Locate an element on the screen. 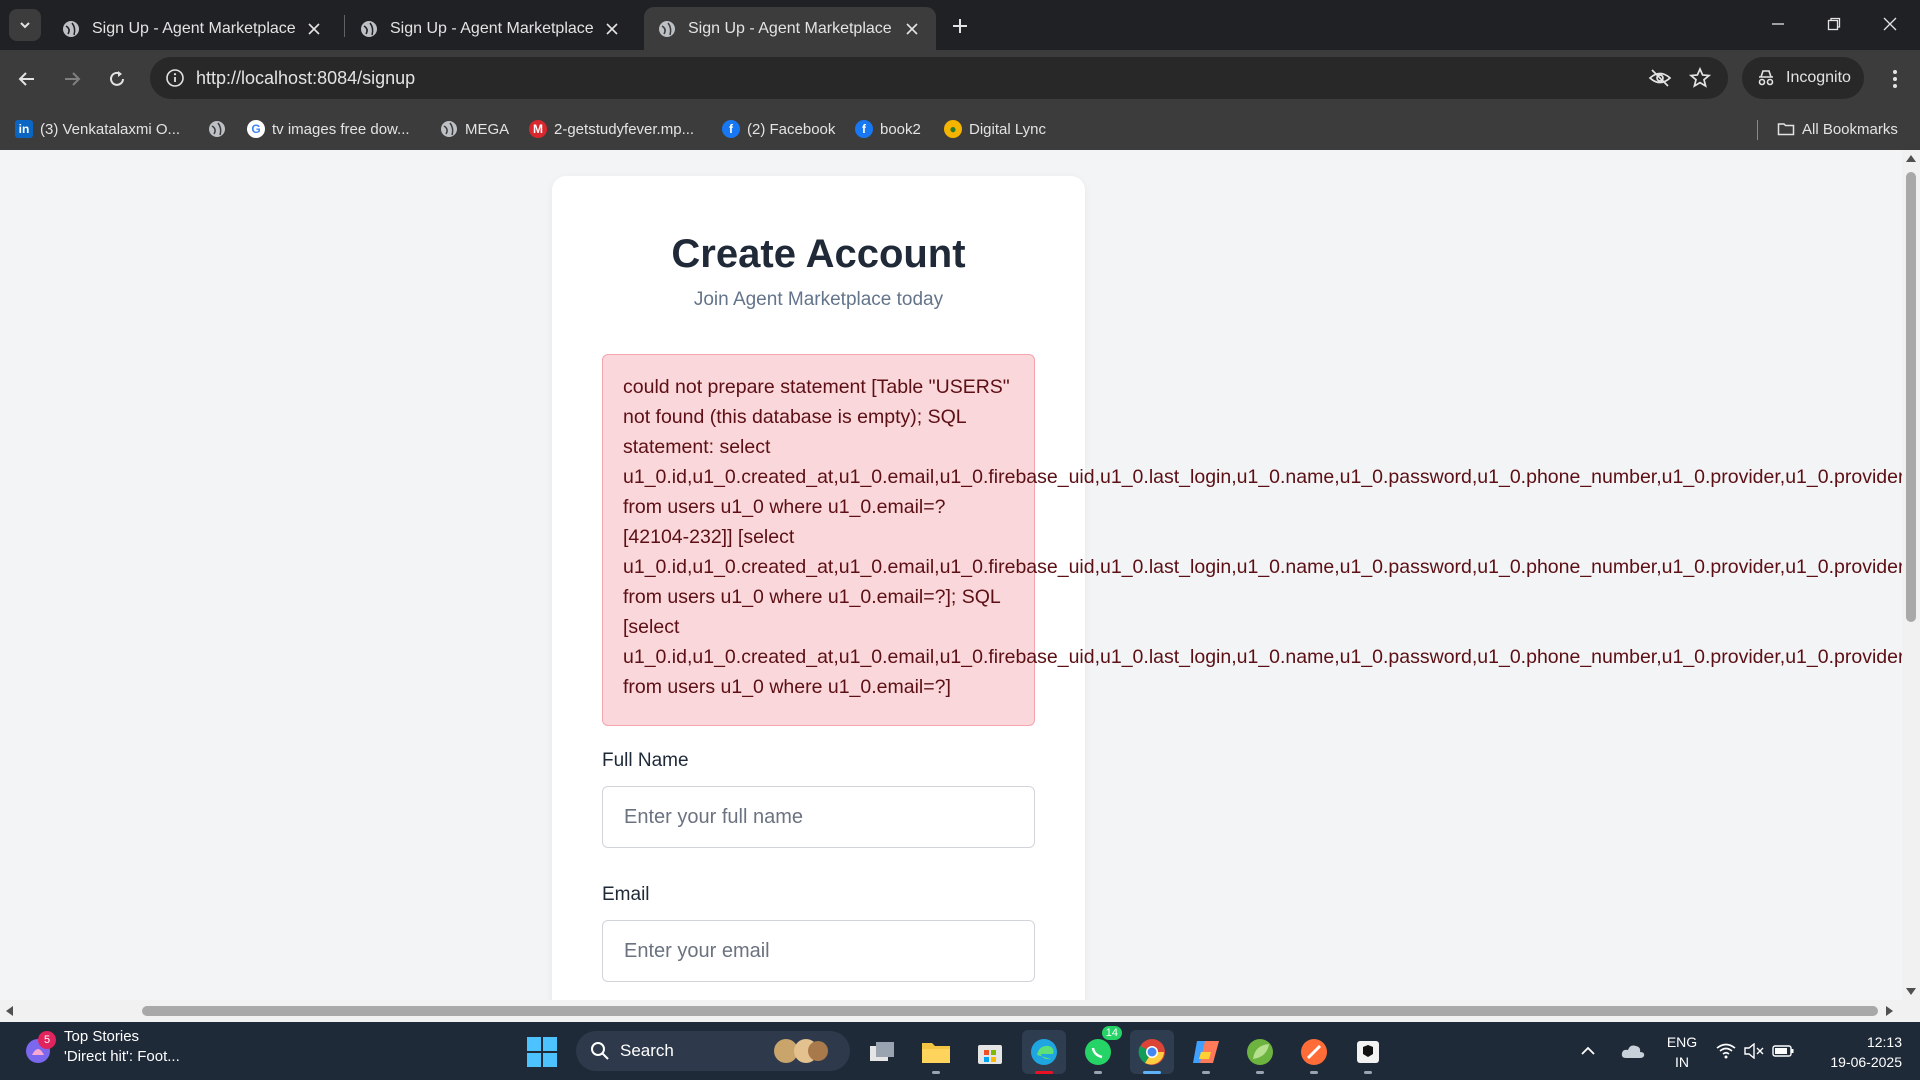 This screenshot has height=1080, width=1920. incognito-badge: Incognito is located at coordinates (1803, 78).